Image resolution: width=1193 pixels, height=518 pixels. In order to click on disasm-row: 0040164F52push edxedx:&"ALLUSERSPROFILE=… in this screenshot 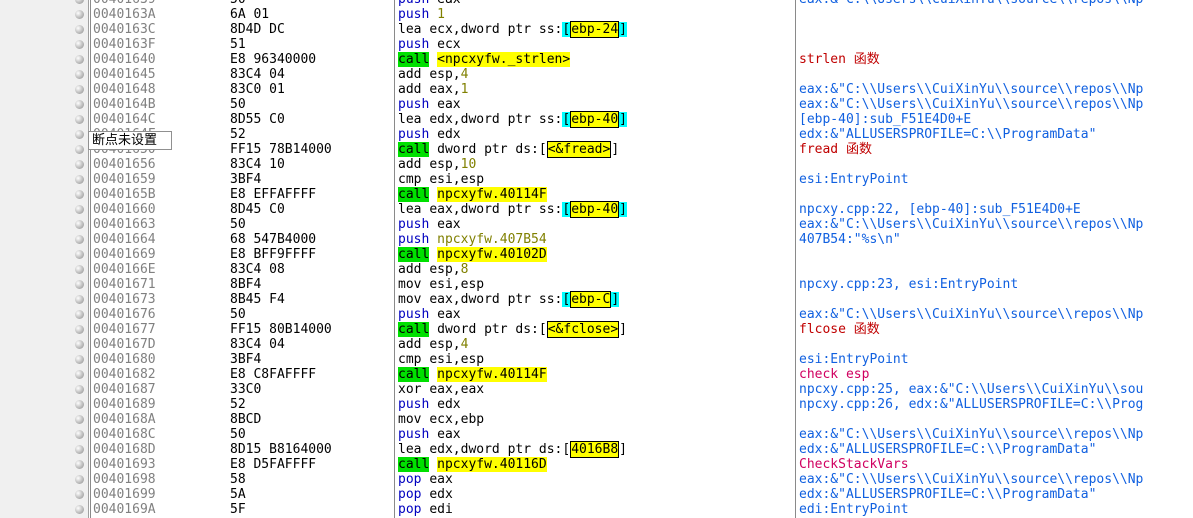, I will do `click(596, 134)`.